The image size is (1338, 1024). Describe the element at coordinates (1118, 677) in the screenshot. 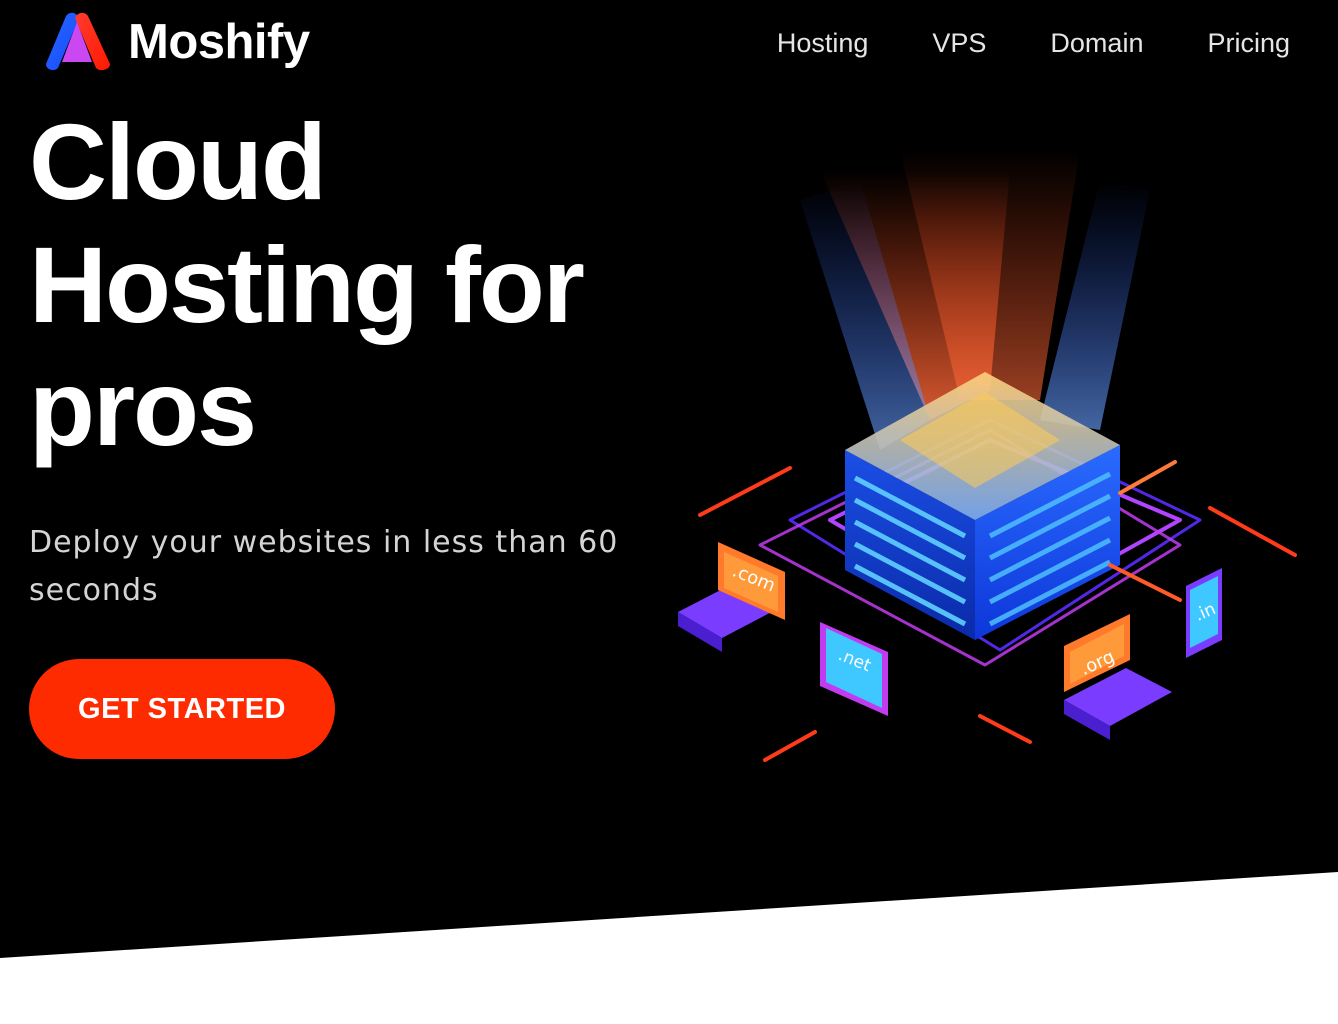

I see `laptop-org-icon: .org` at that location.